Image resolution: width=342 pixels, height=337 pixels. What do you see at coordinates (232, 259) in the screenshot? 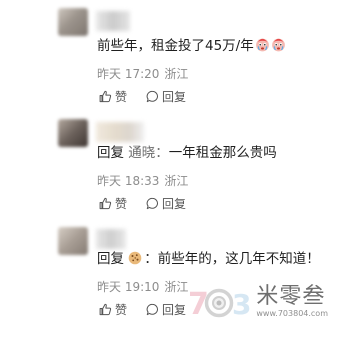
I see `comment-body: ：前些年的，这几年不知道！` at bounding box center [232, 259].